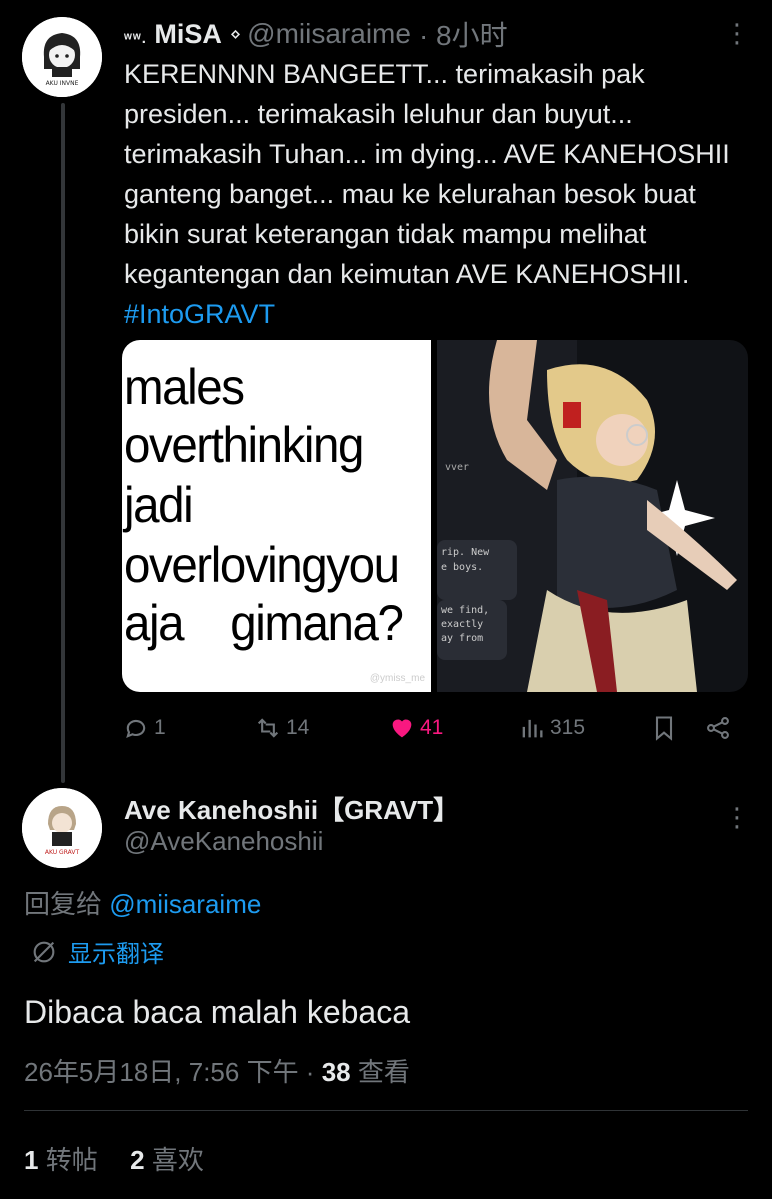 The height and width of the screenshot is (1199, 772). I want to click on likes-stat: 2 喜欢, so click(167, 1160).